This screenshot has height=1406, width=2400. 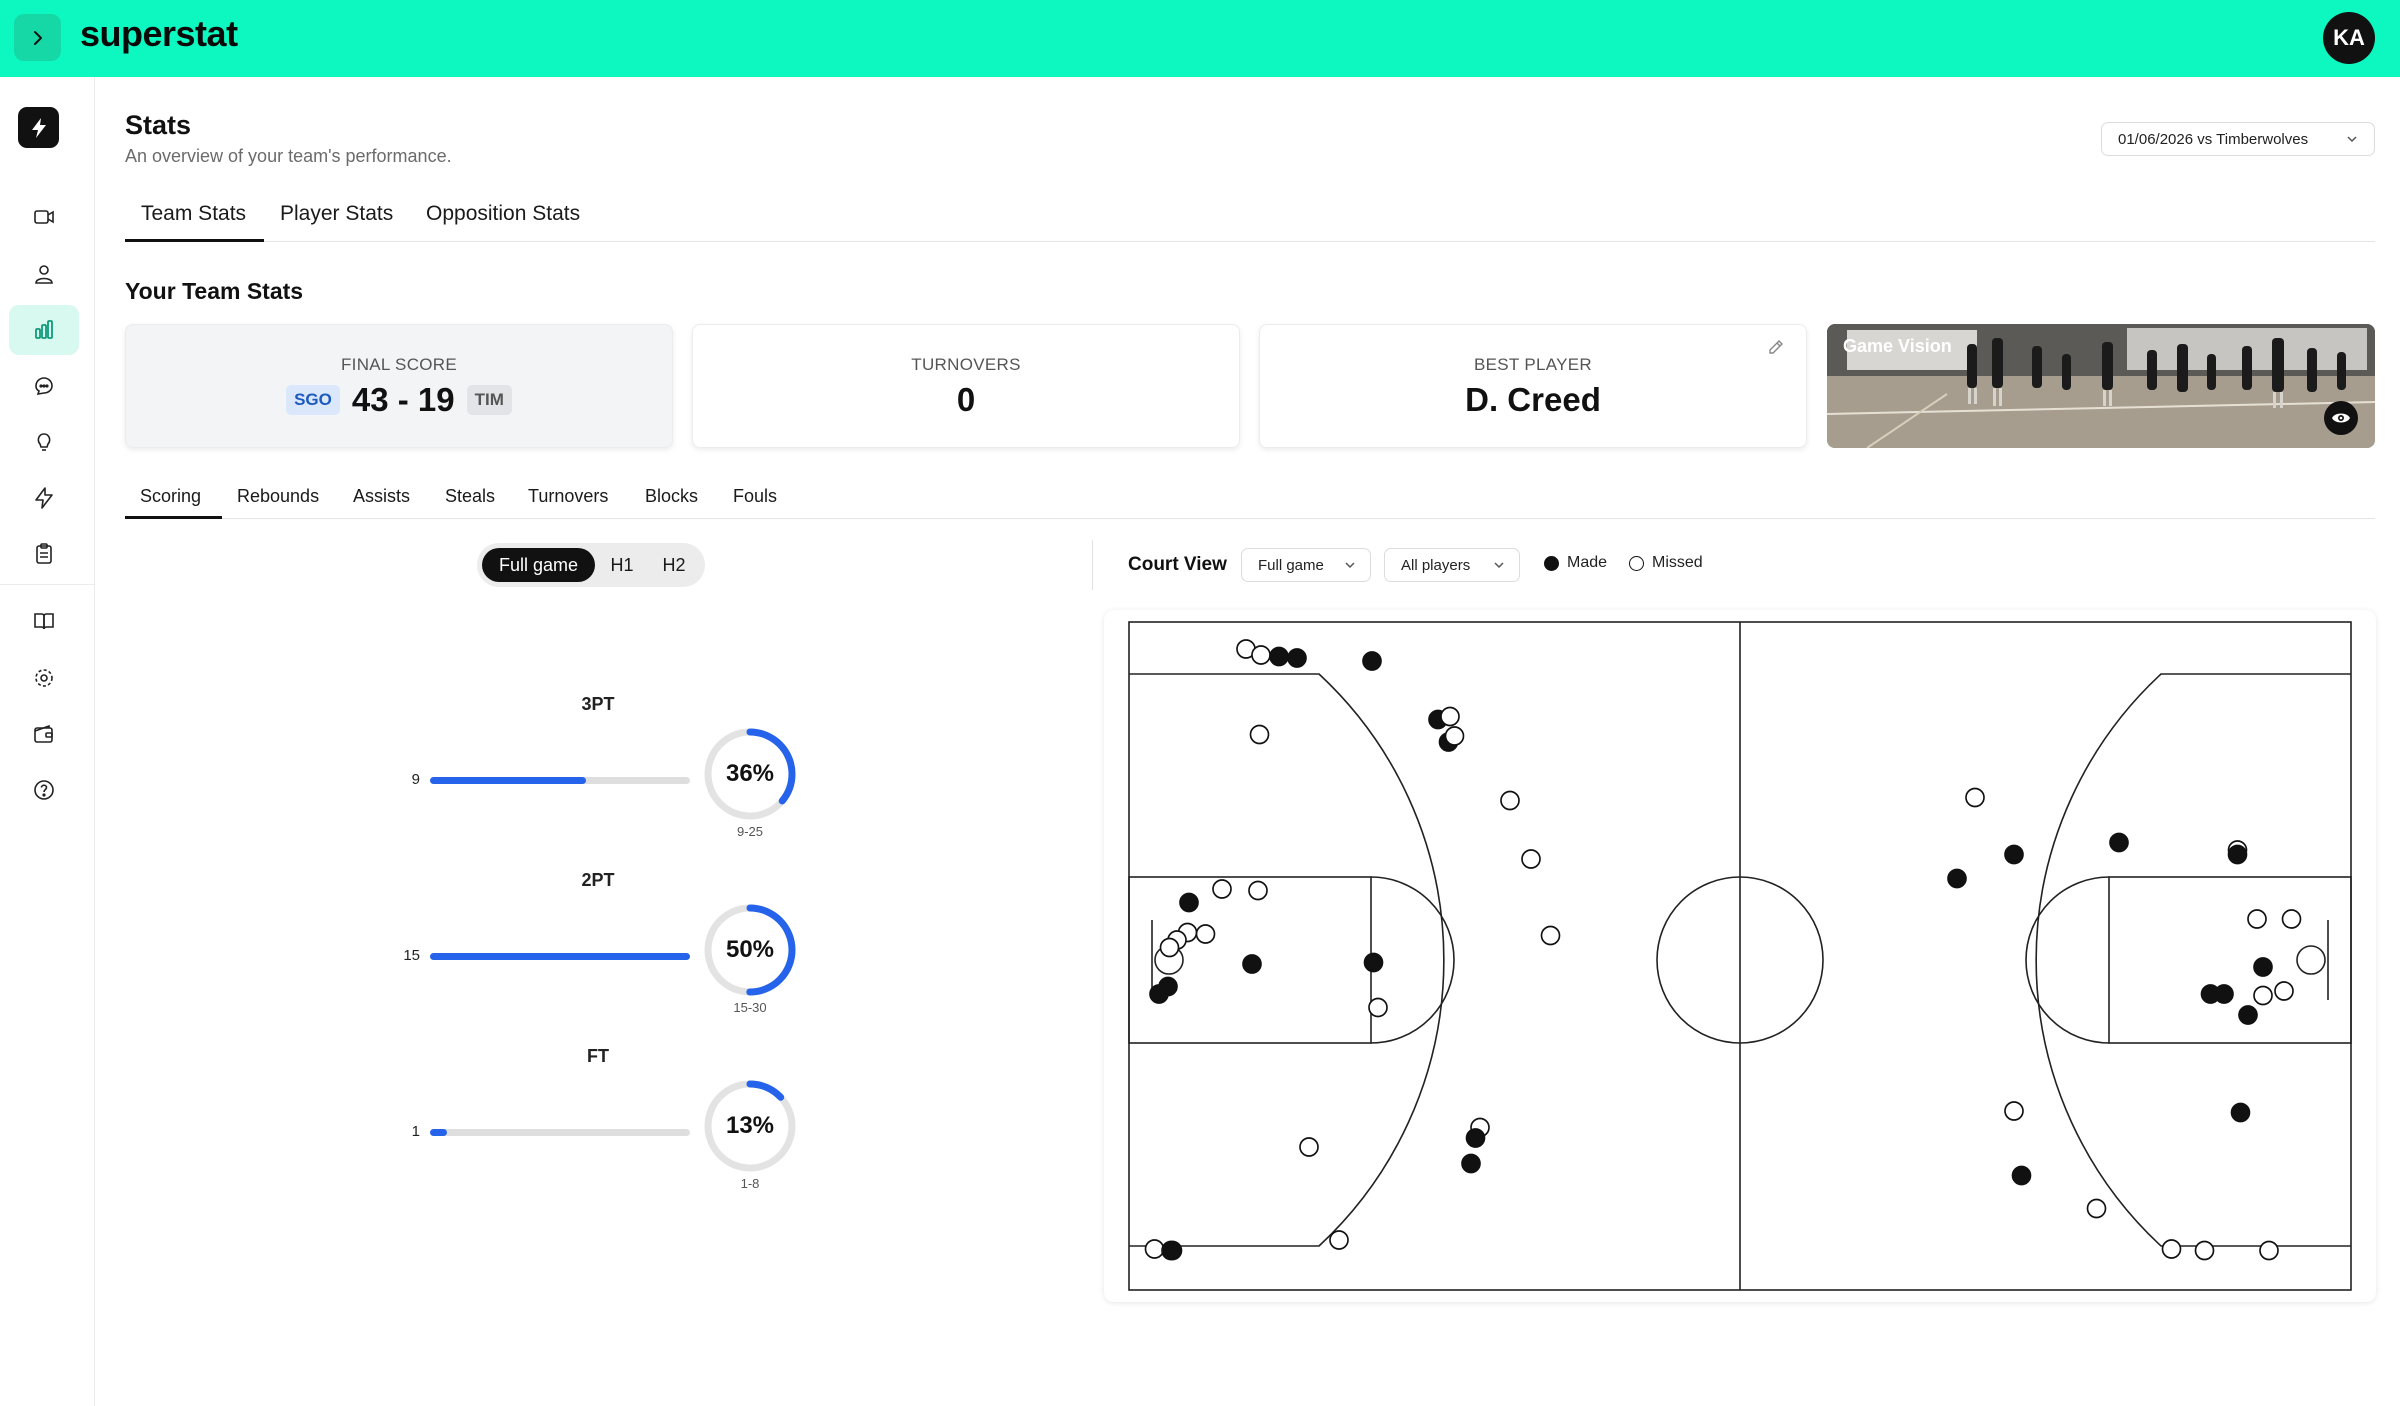 What do you see at coordinates (538, 565) in the screenshot?
I see `period-full-game: Full game` at bounding box center [538, 565].